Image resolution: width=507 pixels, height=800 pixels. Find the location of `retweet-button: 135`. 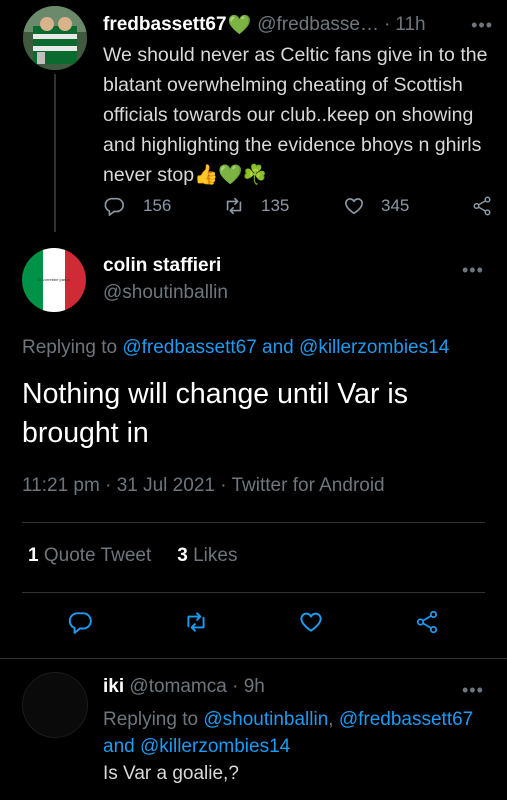

retweet-button: 135 is located at coordinates (283, 206).